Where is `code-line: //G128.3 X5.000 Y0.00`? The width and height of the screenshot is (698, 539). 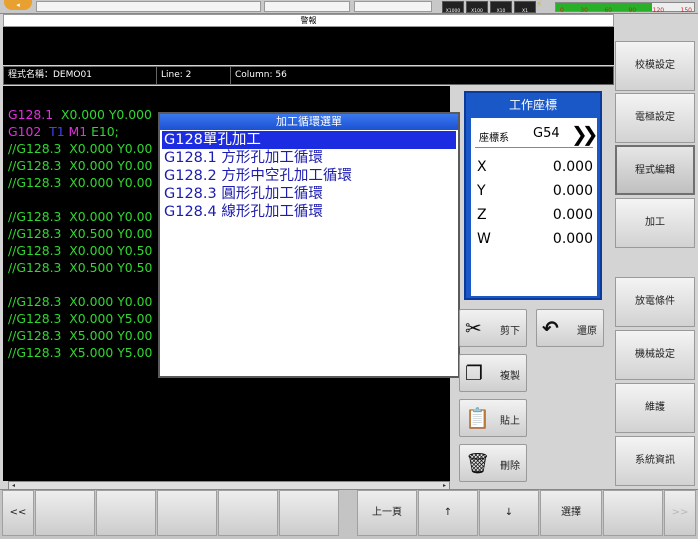
code-line: //G128.3 X5.000 Y0.00 is located at coordinates (80, 335).